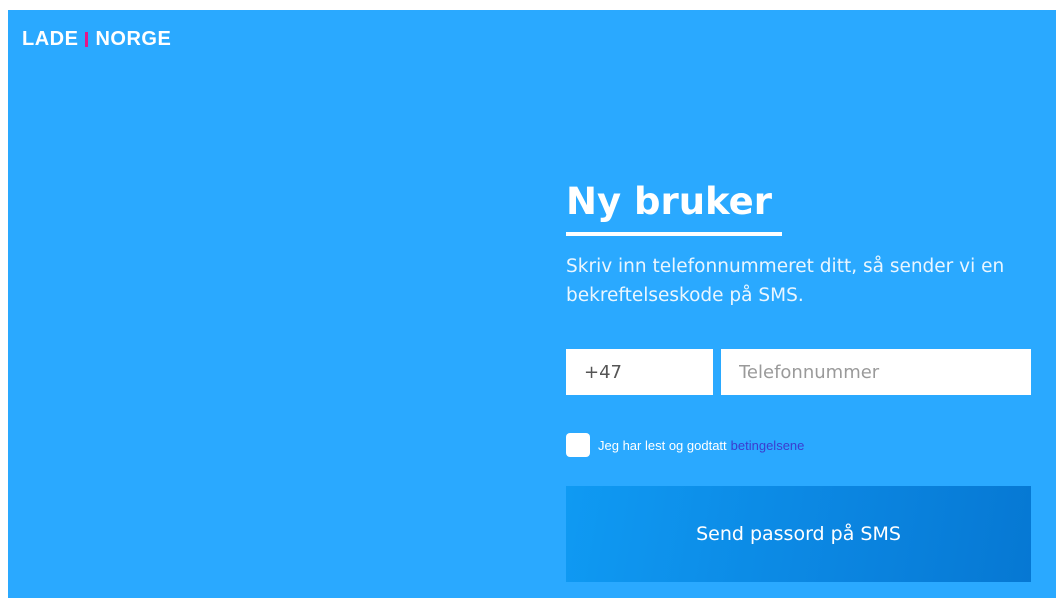 The width and height of the screenshot is (1056, 598). Describe the element at coordinates (87, 39) in the screenshot. I see `logo-separator` at that location.